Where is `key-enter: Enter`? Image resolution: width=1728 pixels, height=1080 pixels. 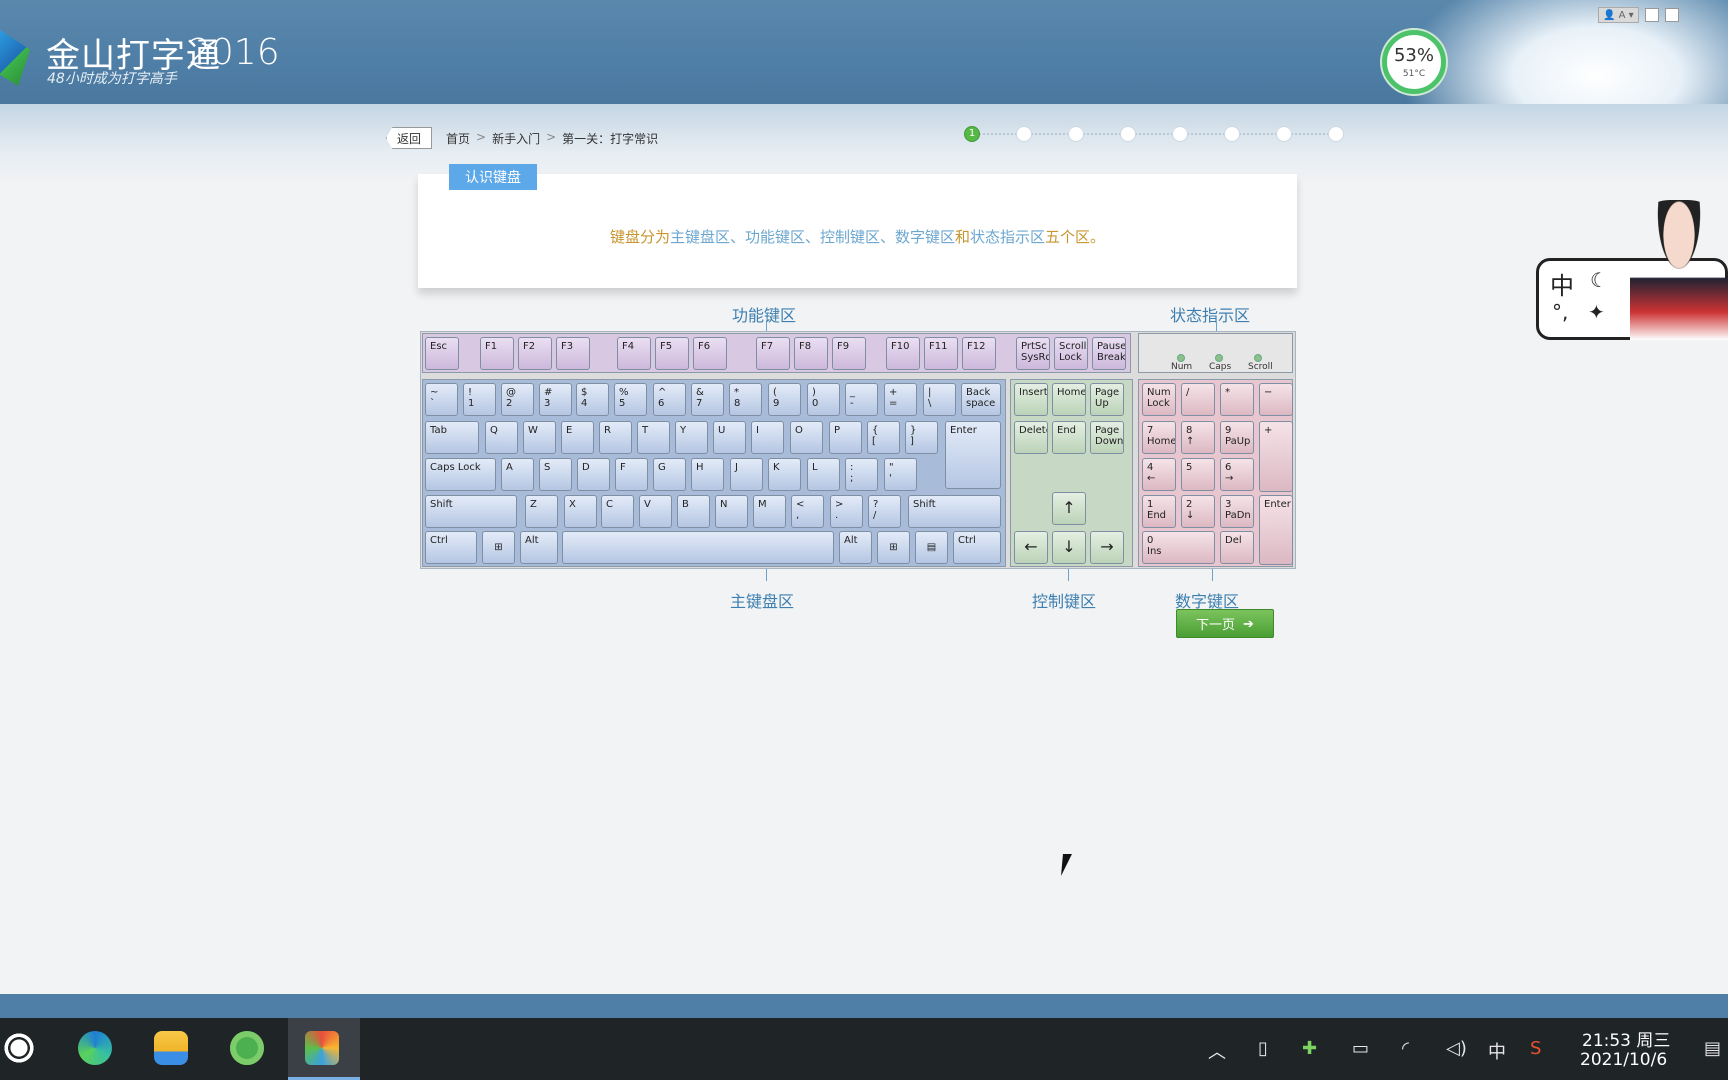
key-enter: Enter is located at coordinates (973, 455).